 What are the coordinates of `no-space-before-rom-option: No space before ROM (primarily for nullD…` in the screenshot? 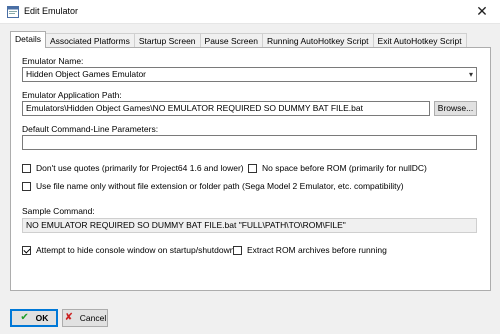 It's located at (337, 168).